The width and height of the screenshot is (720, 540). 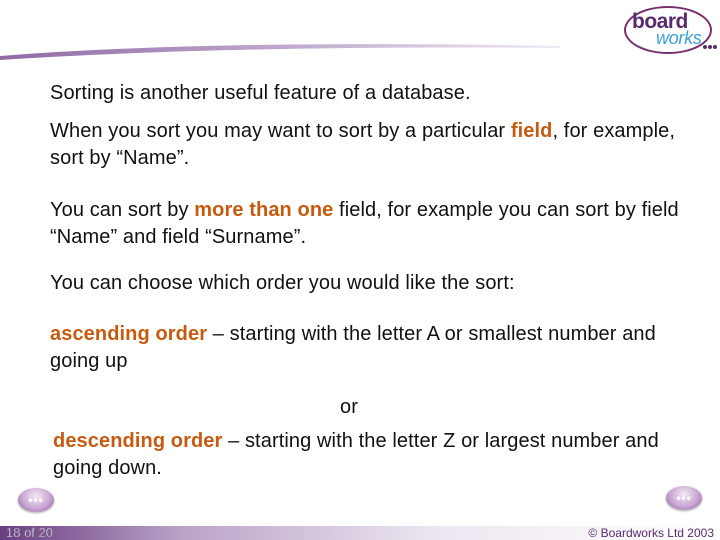 What do you see at coordinates (710, 47) in the screenshot?
I see `logo-dots-icon` at bounding box center [710, 47].